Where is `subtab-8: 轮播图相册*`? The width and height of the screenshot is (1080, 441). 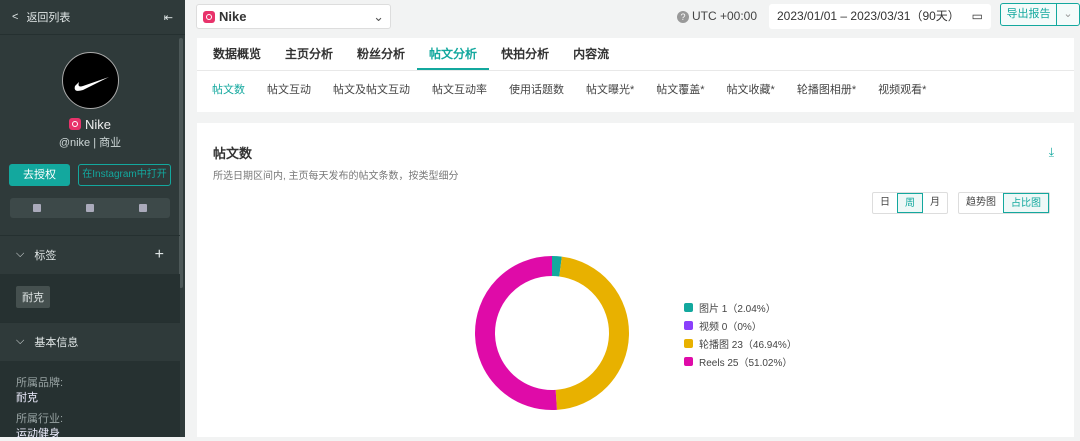
subtab-8: 轮播图相册* is located at coordinates (826, 90).